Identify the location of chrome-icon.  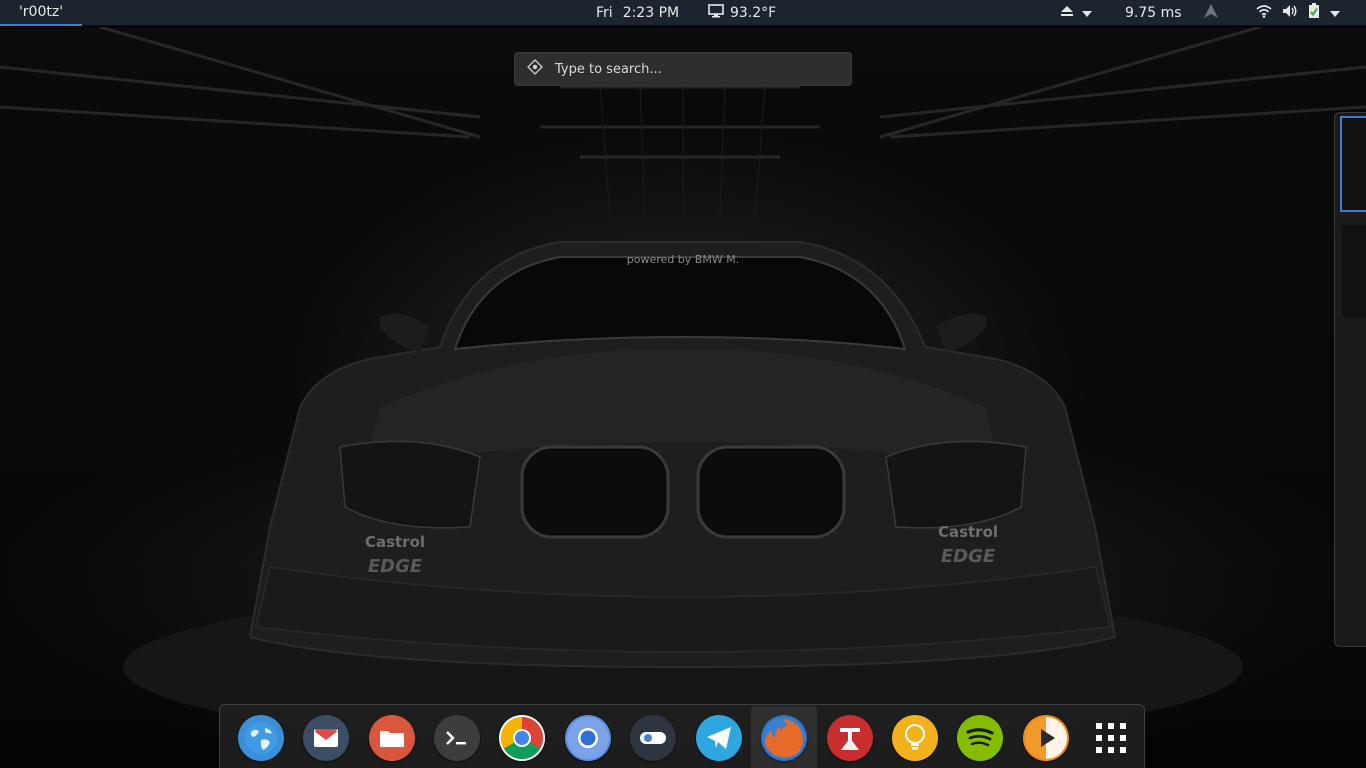
(522, 738).